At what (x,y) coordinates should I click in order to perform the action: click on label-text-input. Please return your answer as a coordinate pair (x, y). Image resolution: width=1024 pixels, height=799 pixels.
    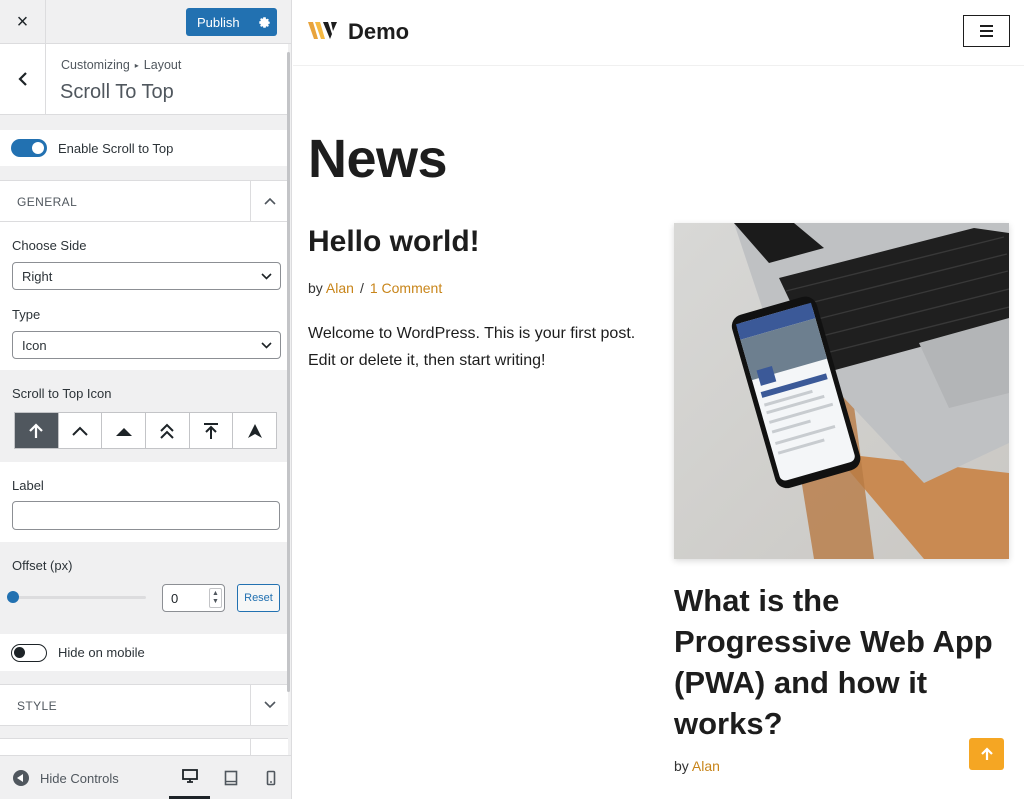
    Looking at the image, I should click on (146, 515).